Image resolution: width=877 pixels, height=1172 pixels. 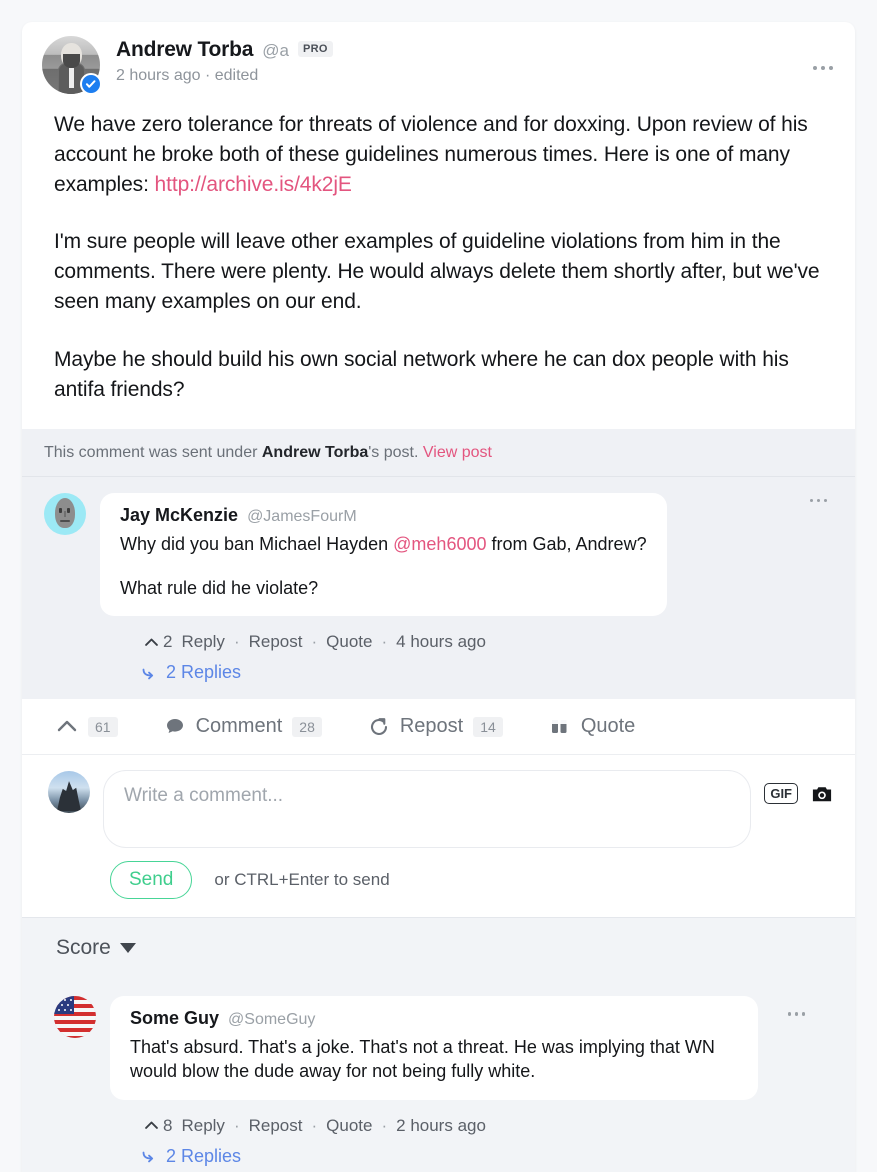 I want to click on sort-selector: Score, so click(x=438, y=946).